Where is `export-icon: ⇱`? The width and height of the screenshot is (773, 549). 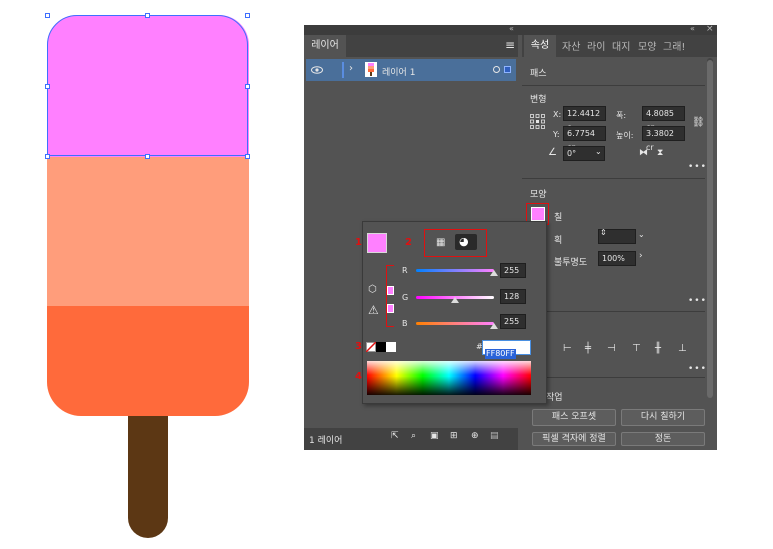
export-icon: ⇱ is located at coordinates (395, 436).